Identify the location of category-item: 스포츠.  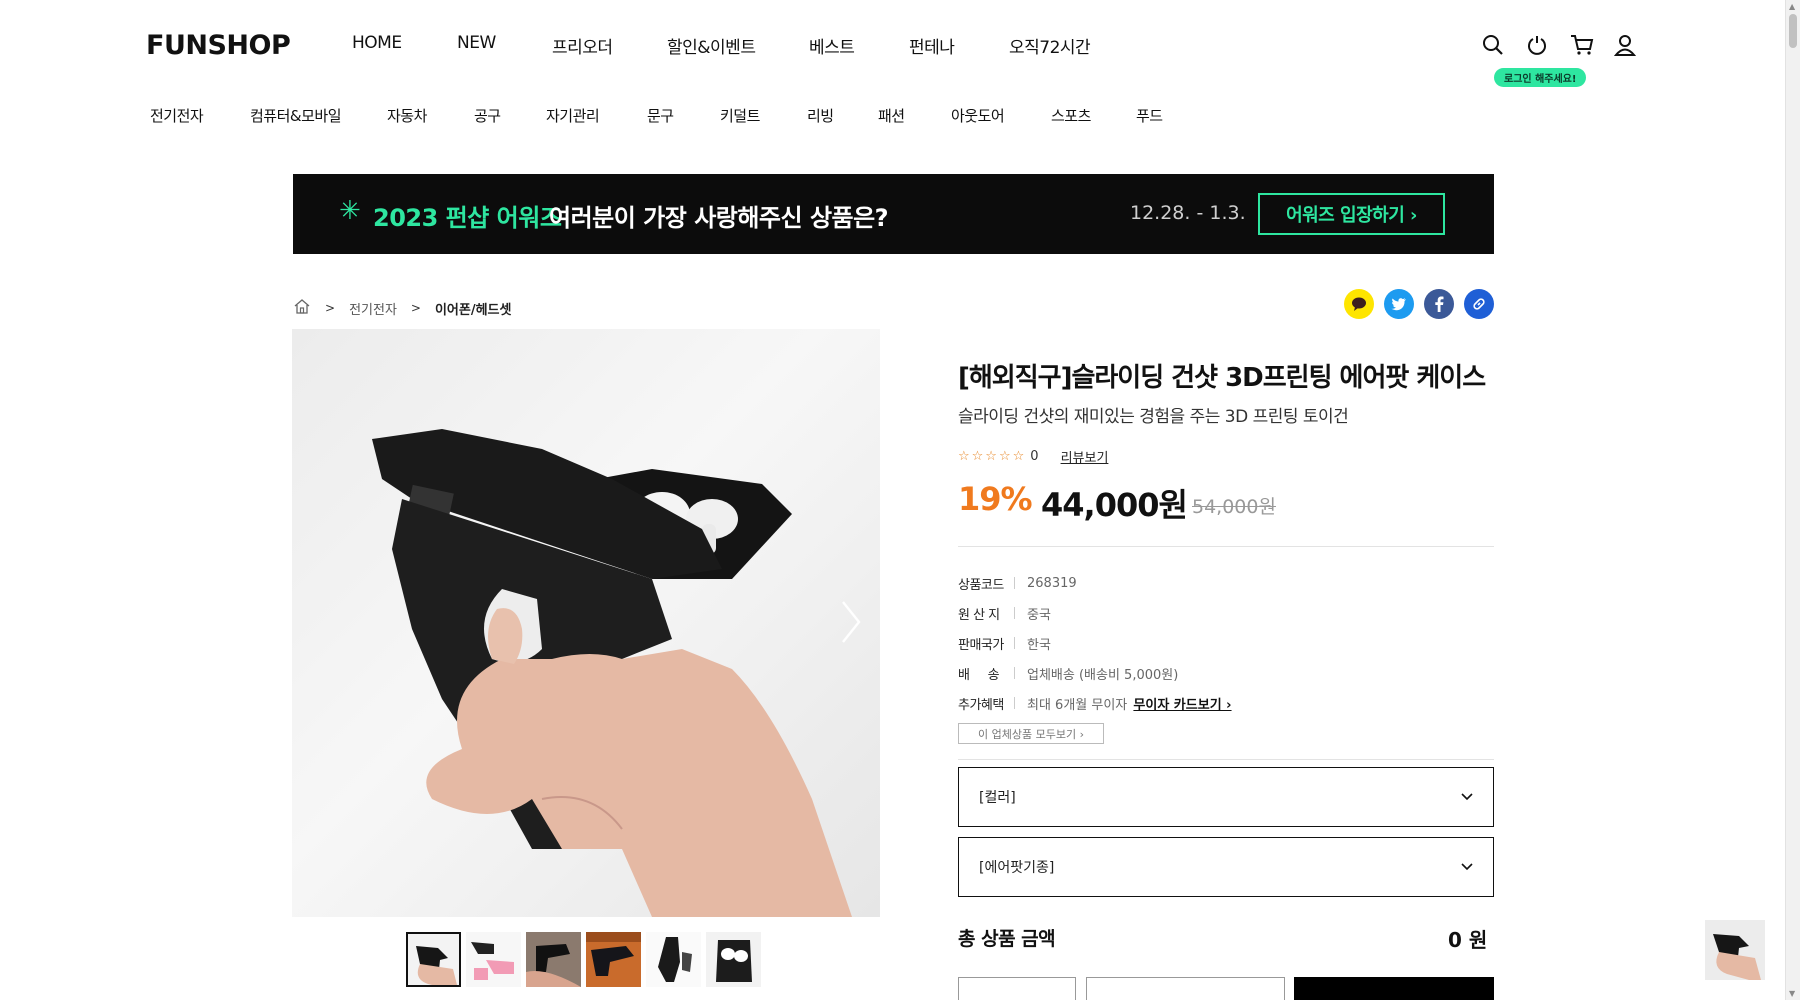
(1093, 115).